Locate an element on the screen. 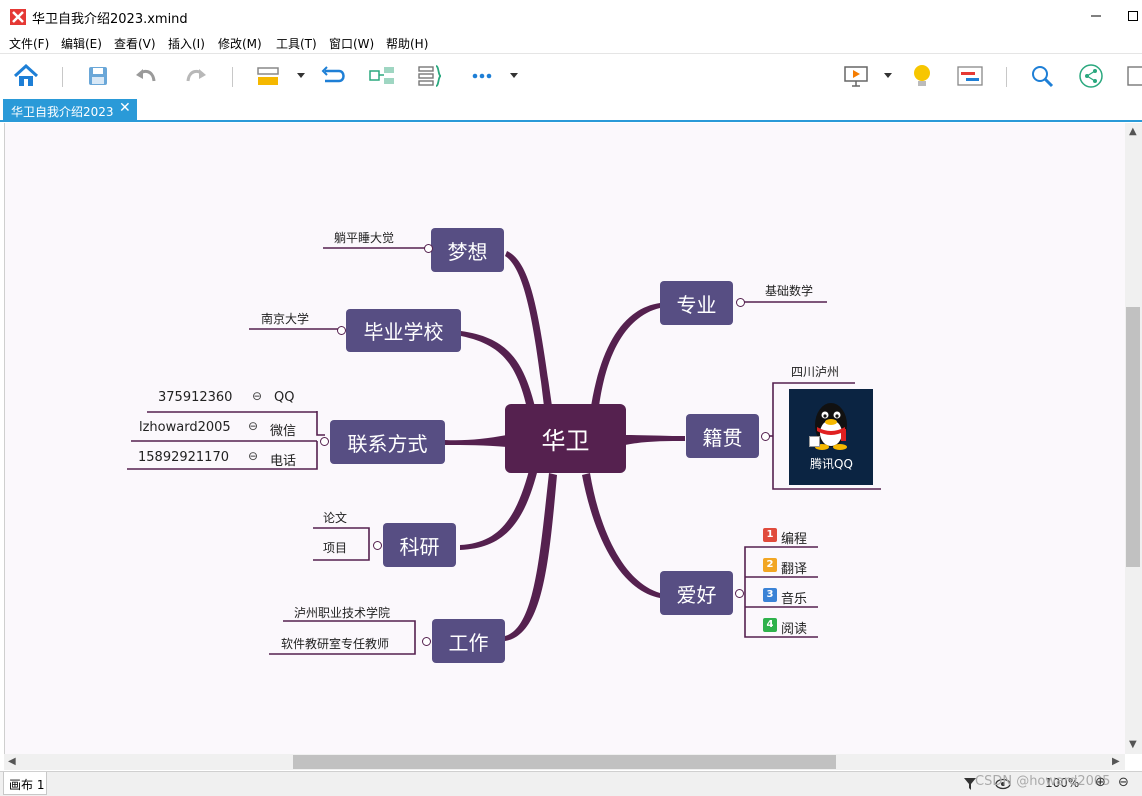 This screenshot has width=1142, height=796. central-topic: 华卫 is located at coordinates (565, 438).